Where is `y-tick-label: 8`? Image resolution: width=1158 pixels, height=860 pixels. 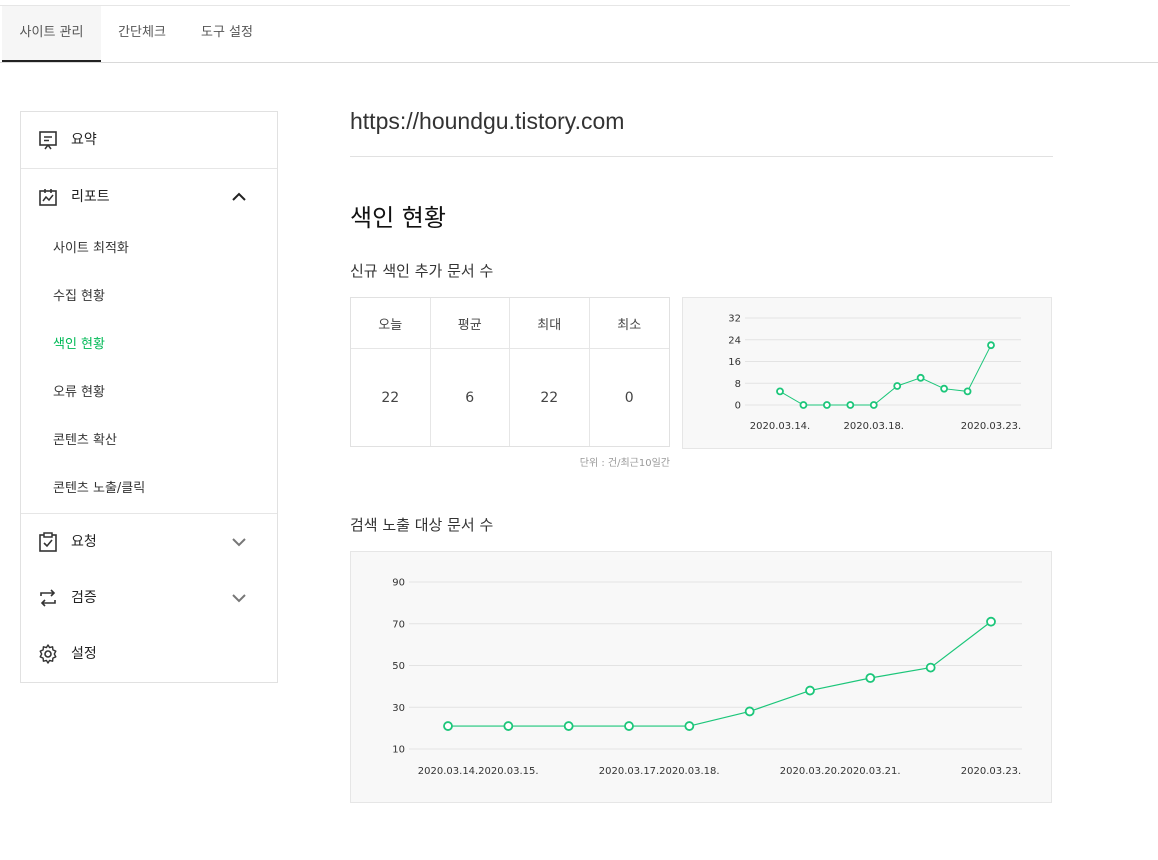 y-tick-label: 8 is located at coordinates (738, 384).